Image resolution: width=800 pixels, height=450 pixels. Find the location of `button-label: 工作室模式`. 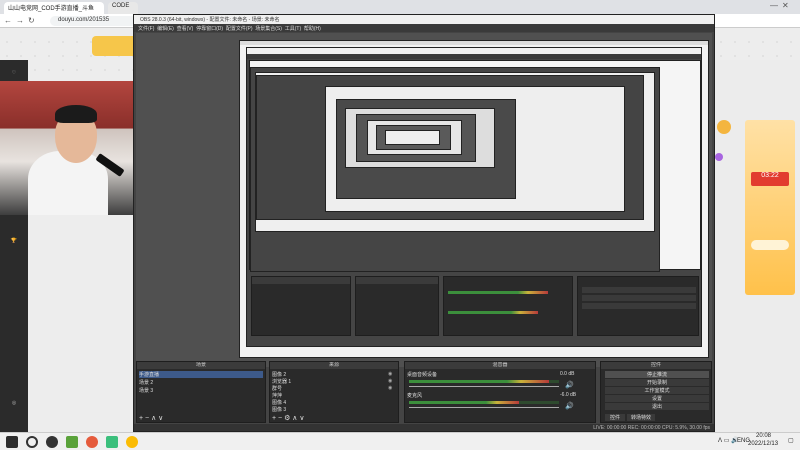

button-label: 工作室模式 is located at coordinates (657, 391).